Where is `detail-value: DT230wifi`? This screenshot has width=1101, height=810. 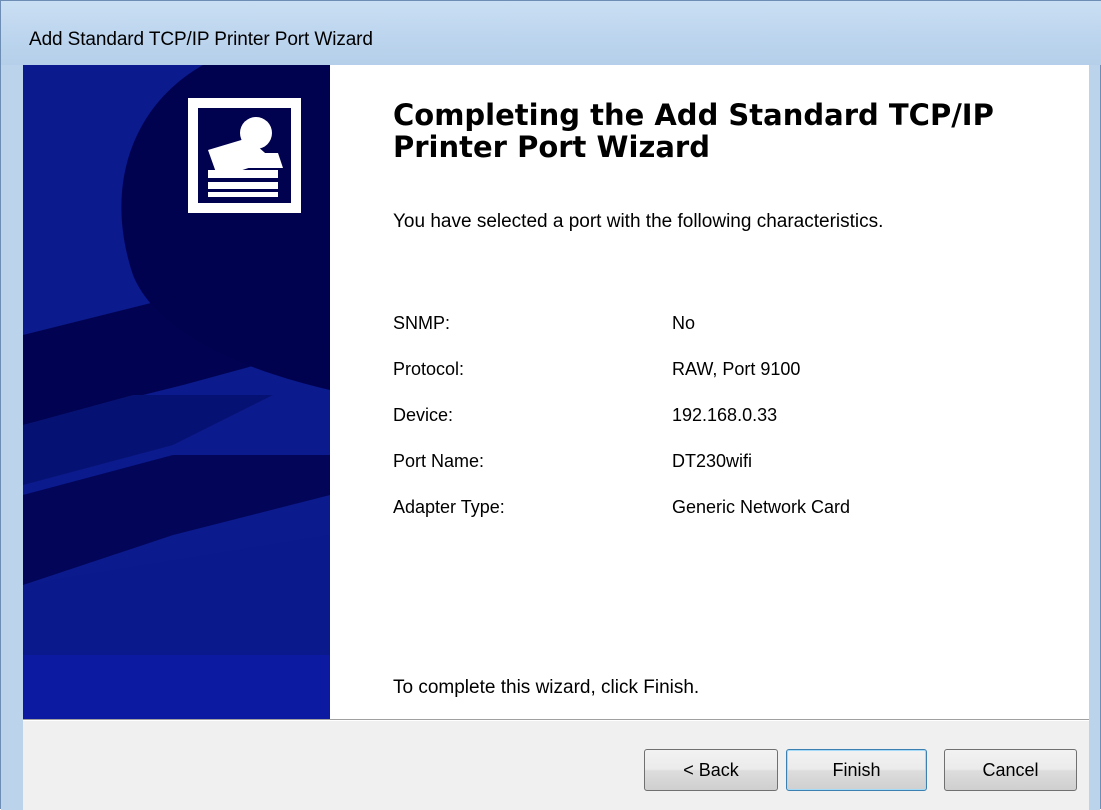
detail-value: DT230wifi is located at coordinates (712, 461).